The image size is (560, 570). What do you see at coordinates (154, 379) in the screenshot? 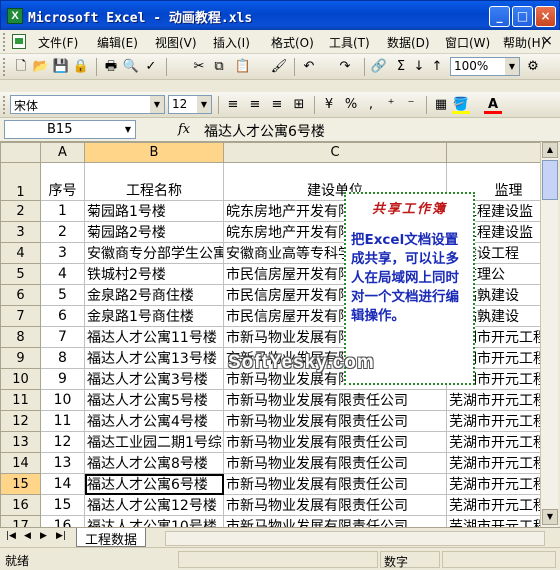
I see `cell-b: 福达人才公寓3号楼` at bounding box center [154, 379].